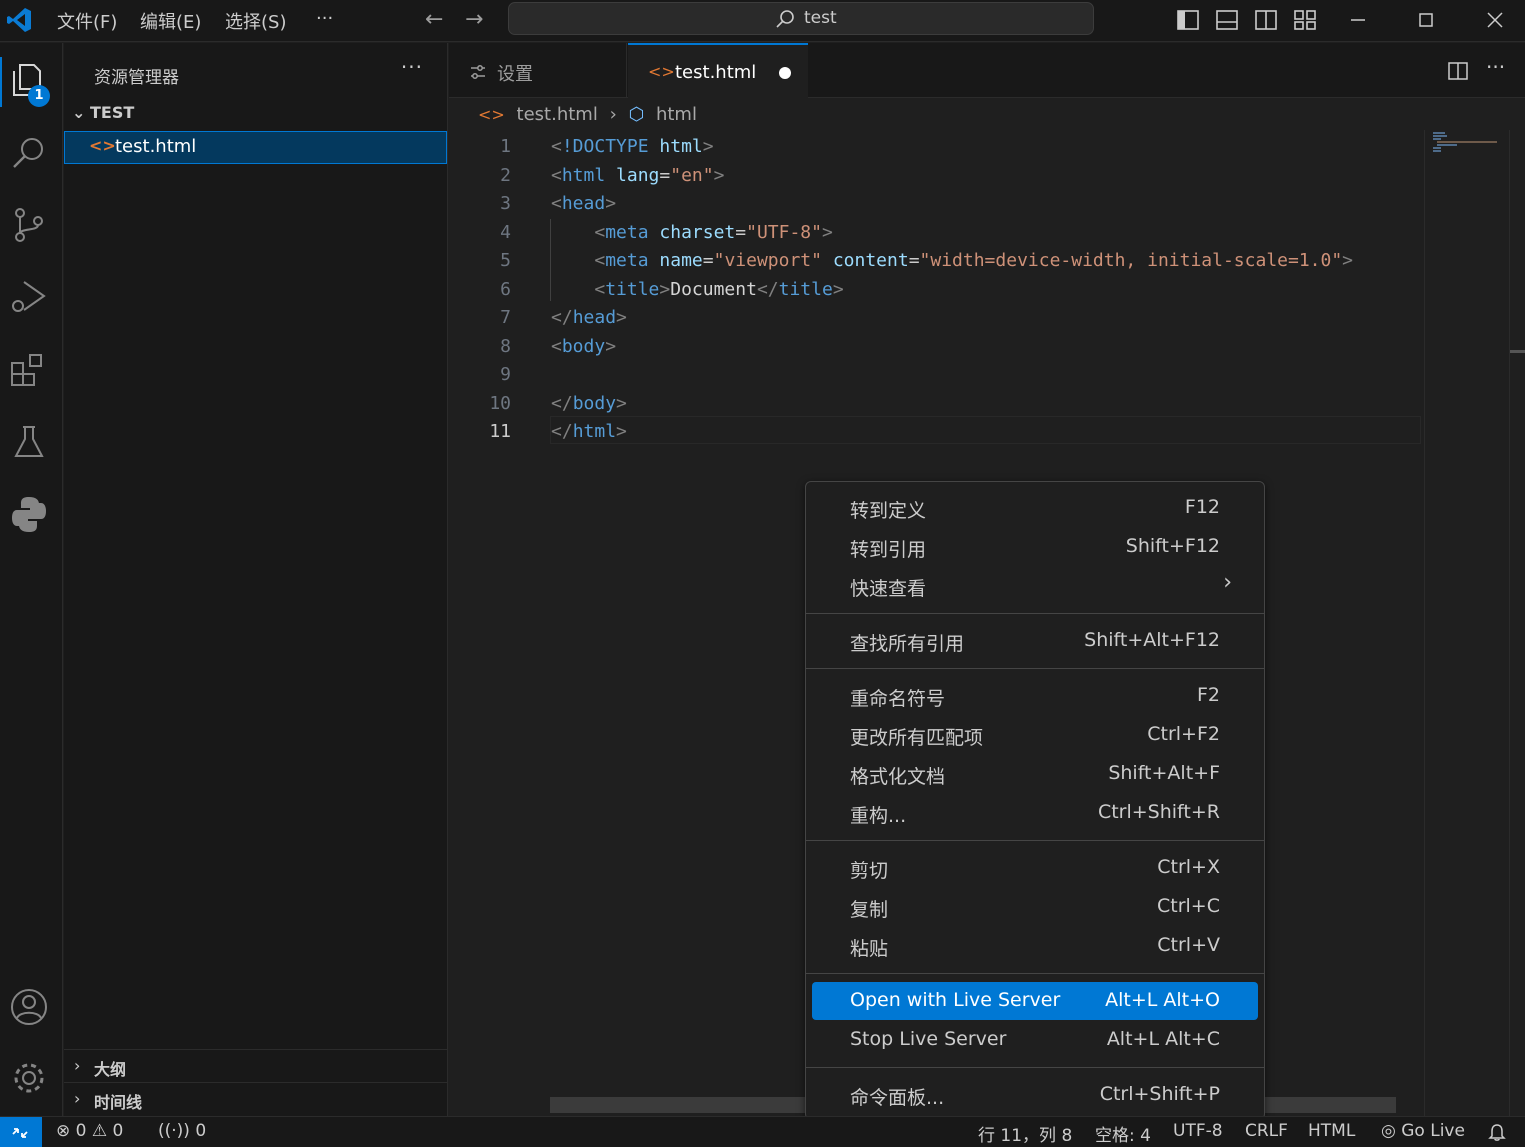  I want to click on minimize-icon, so click(1358, 20).